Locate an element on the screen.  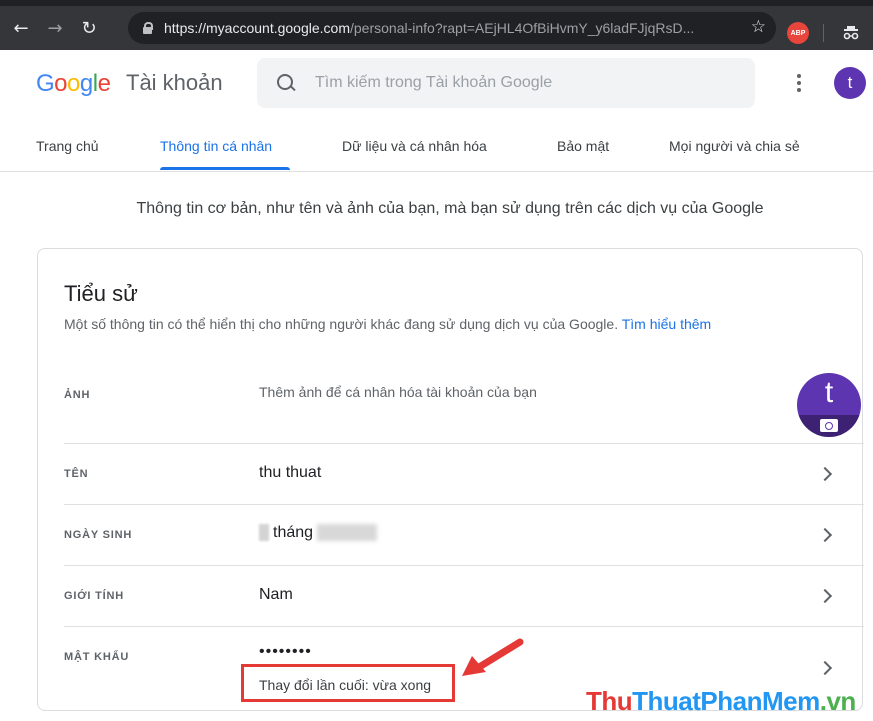
tab-security: Bảo mật is located at coordinates (583, 146).